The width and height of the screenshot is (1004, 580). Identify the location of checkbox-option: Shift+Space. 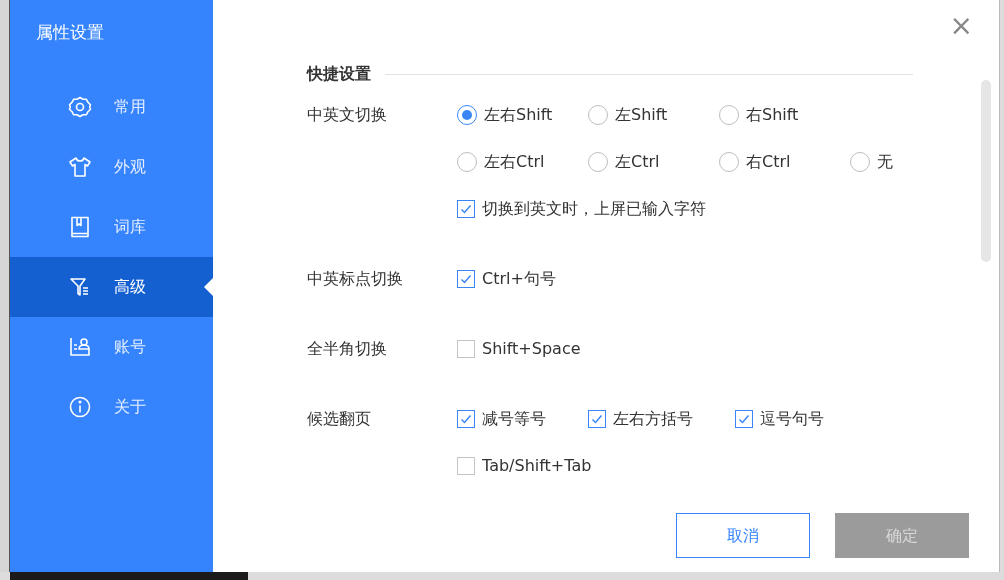
(519, 348).